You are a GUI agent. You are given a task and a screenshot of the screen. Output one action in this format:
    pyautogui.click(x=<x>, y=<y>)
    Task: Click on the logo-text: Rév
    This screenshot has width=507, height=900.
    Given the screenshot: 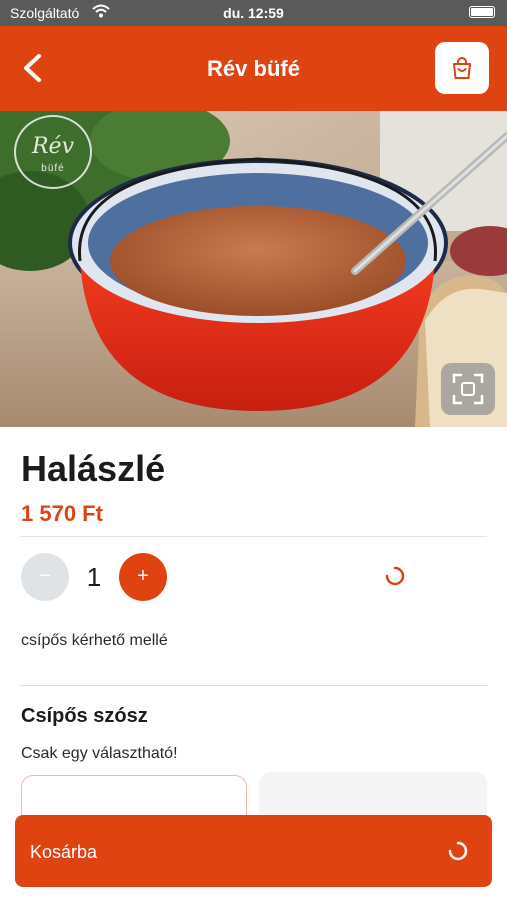 What is the action you would take?
    pyautogui.click(x=52, y=146)
    